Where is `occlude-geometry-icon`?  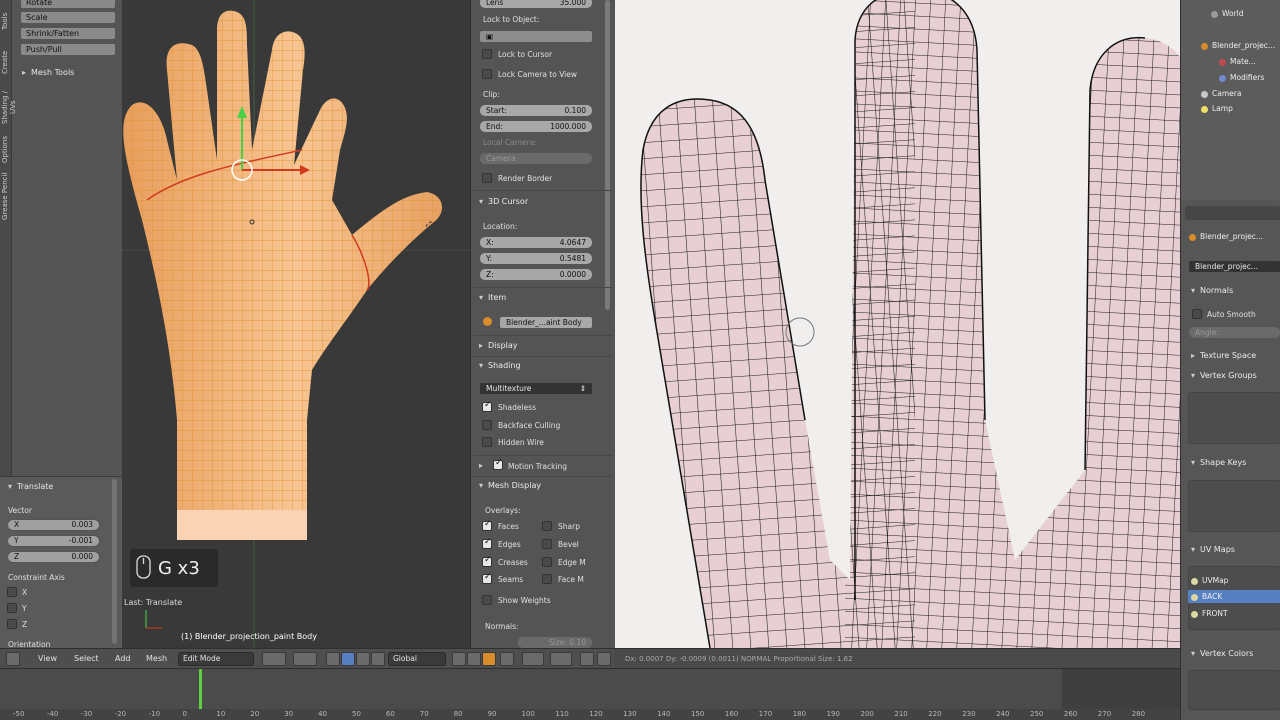
occlude-geometry-icon is located at coordinates (507, 659).